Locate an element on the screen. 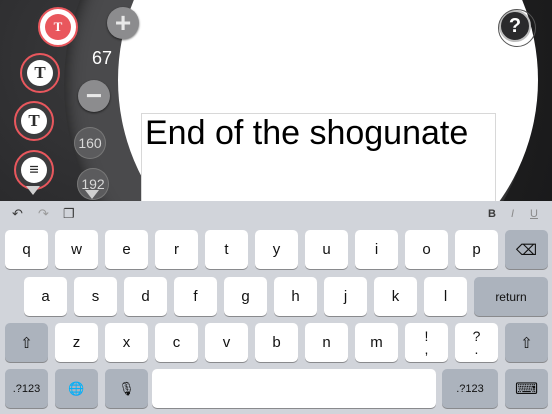 This screenshot has height=414, width=552. key-f: f is located at coordinates (195, 296).